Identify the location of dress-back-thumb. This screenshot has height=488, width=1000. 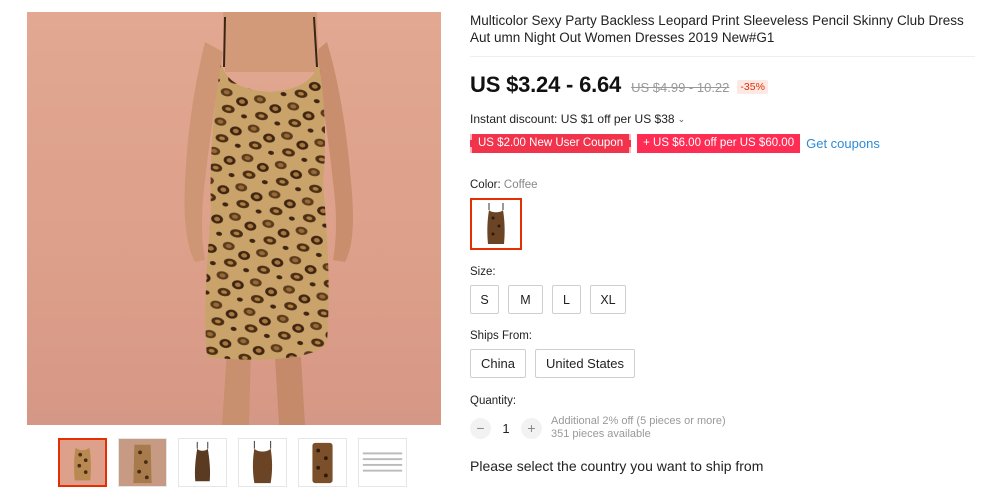
(142, 462).